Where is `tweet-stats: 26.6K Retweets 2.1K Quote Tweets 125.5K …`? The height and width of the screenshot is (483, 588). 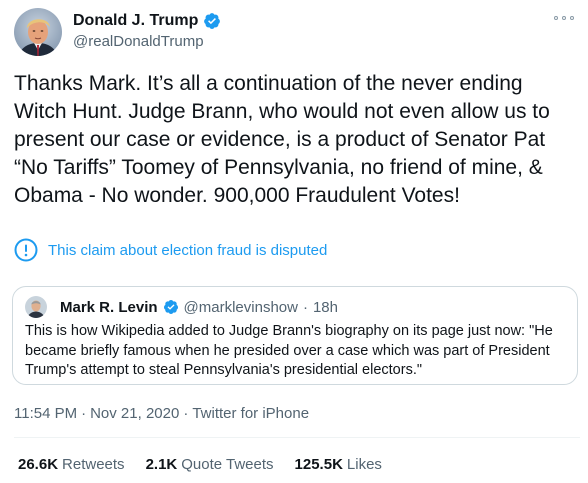
tweet-stats: 26.6K Retweets 2.1K Quote Tweets 125.5K … is located at coordinates (200, 464).